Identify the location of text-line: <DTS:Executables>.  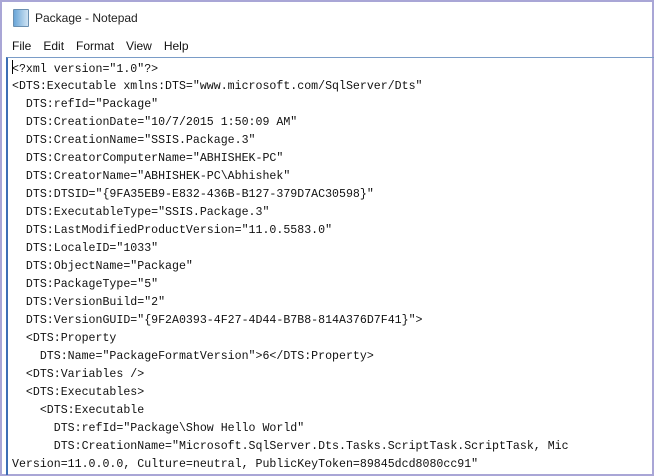
(78, 392).